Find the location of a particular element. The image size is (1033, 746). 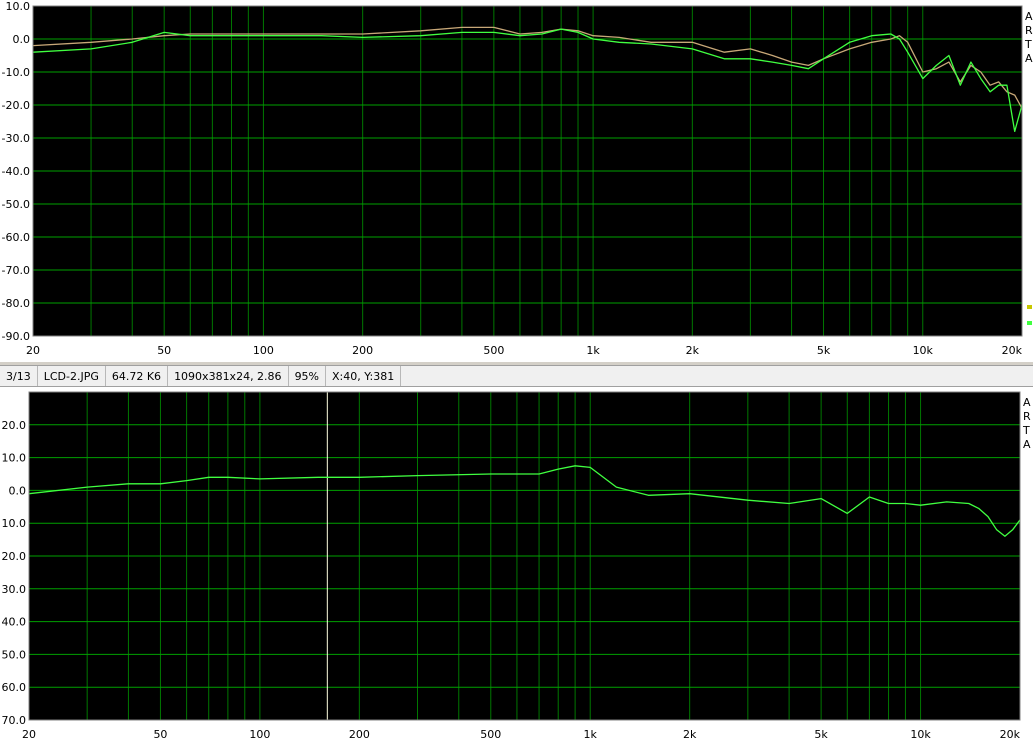

y-tick-label: 40.0 is located at coordinates (14, 622).